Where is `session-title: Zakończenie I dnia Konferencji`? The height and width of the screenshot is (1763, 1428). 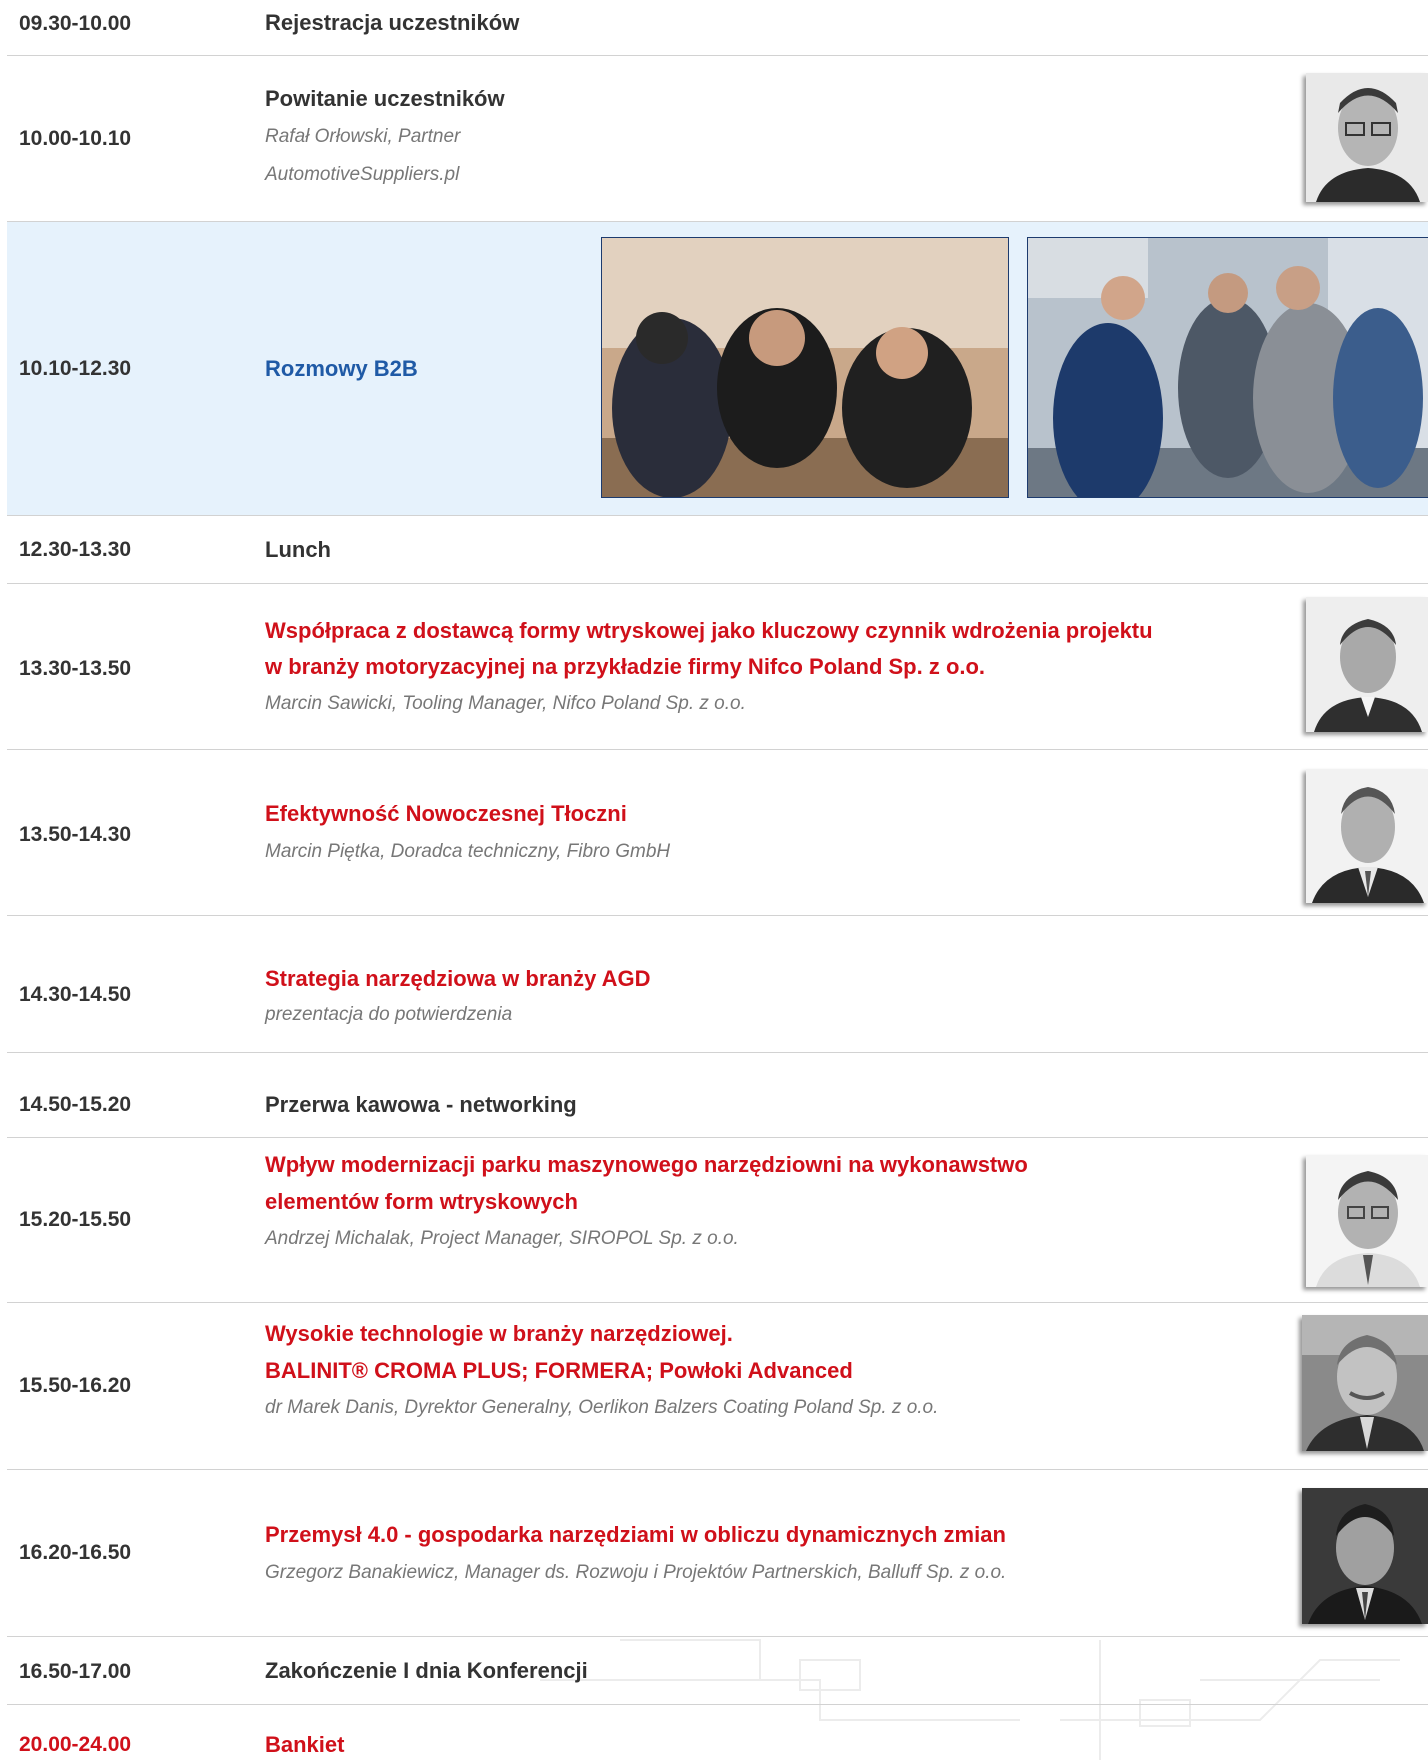 session-title: Zakończenie I dnia Konferencji is located at coordinates (426, 1670).